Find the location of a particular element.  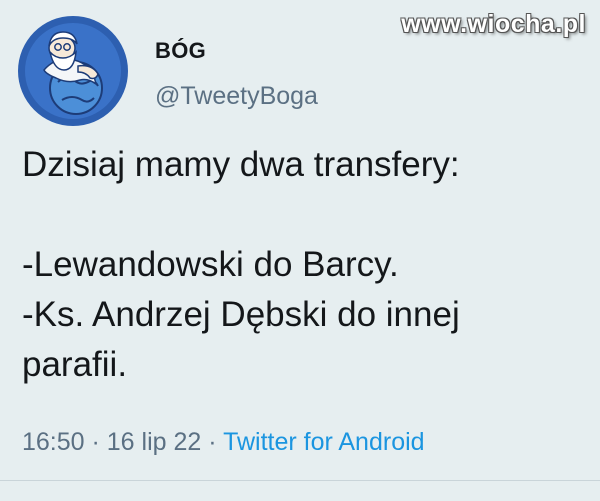

tweet-line: parafii. is located at coordinates (75, 364).